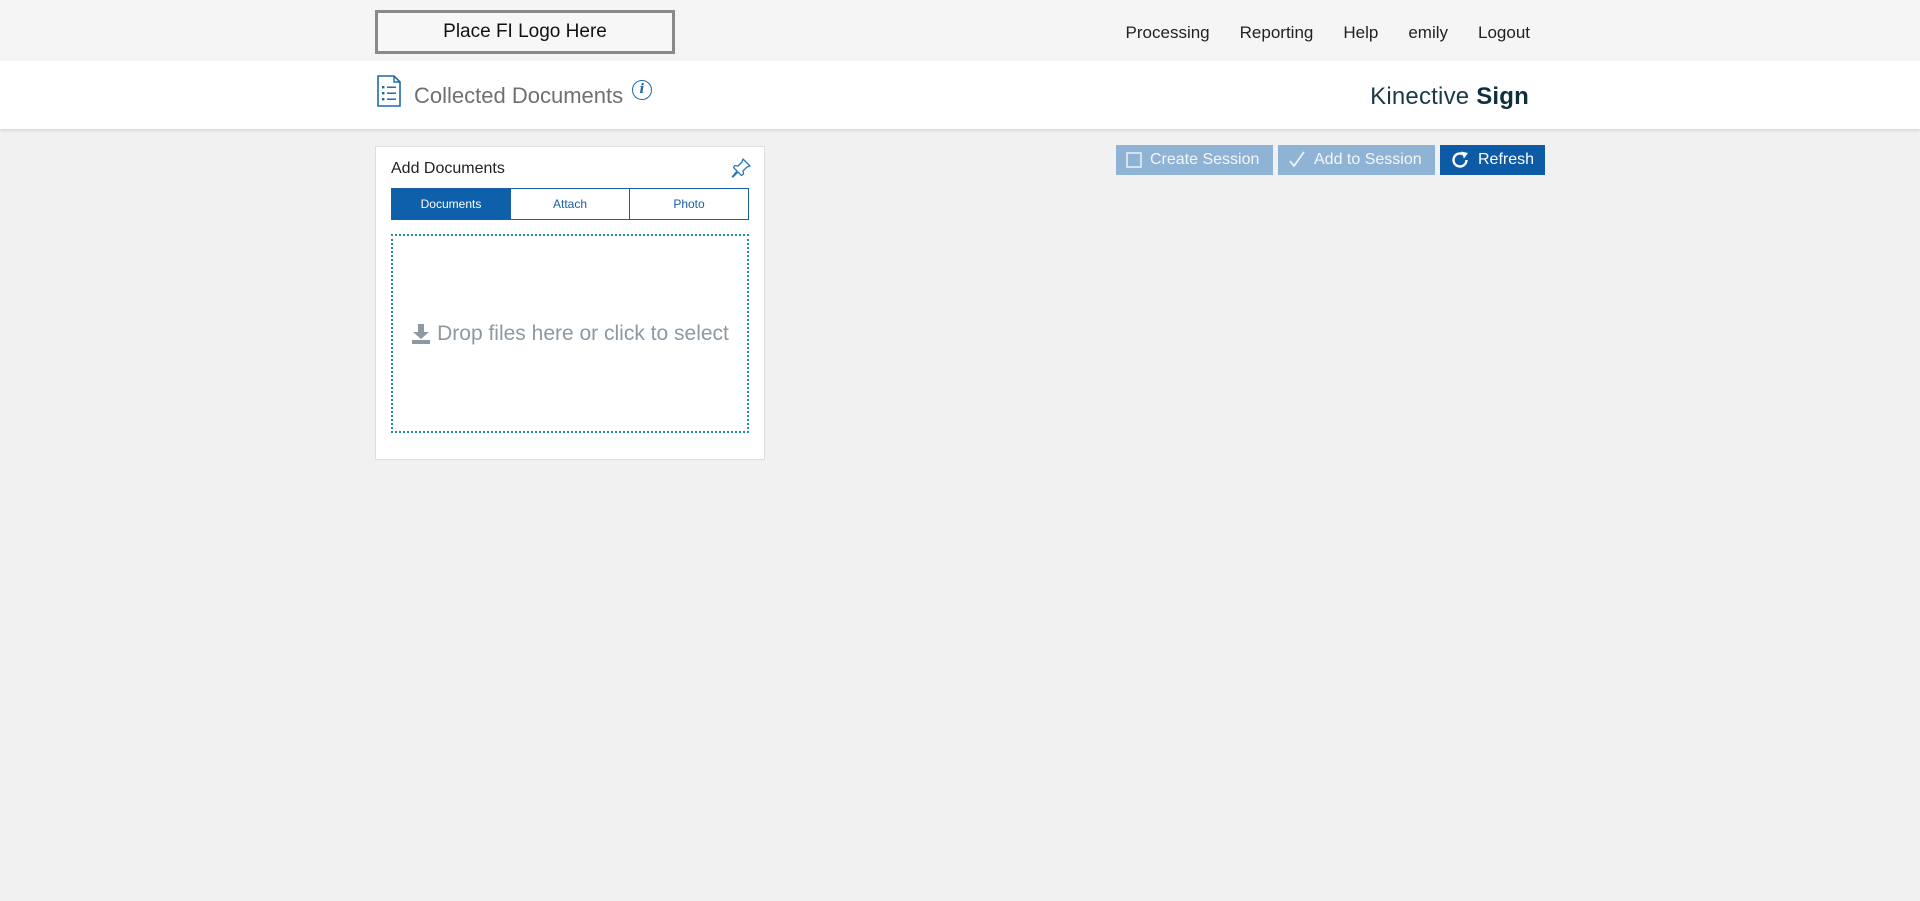 The width and height of the screenshot is (1920, 901). What do you see at coordinates (1297, 159) in the screenshot?
I see `checkmark-icon` at bounding box center [1297, 159].